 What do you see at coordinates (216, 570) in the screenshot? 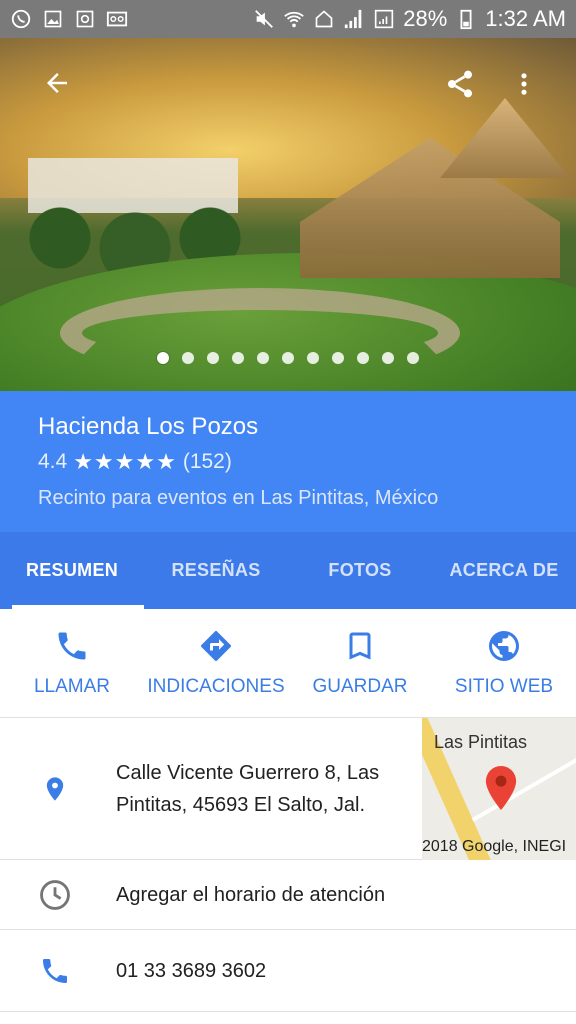
I see `tab-resenas: RESEÑAS` at bounding box center [216, 570].